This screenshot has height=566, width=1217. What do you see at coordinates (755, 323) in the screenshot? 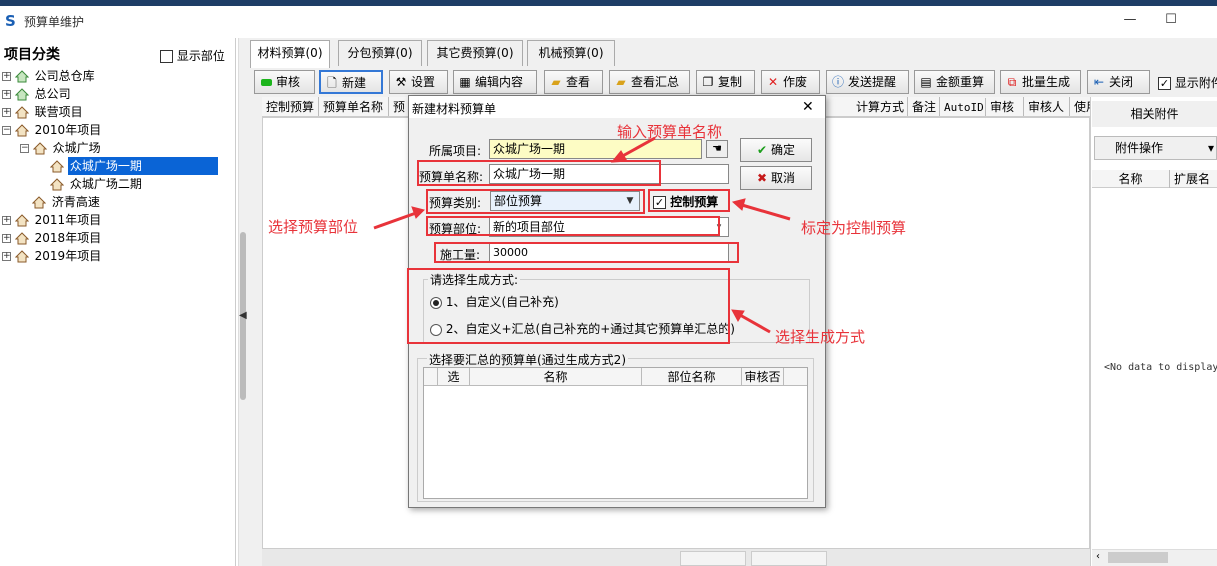
I see `arrow-to-gen-method` at bounding box center [755, 323].